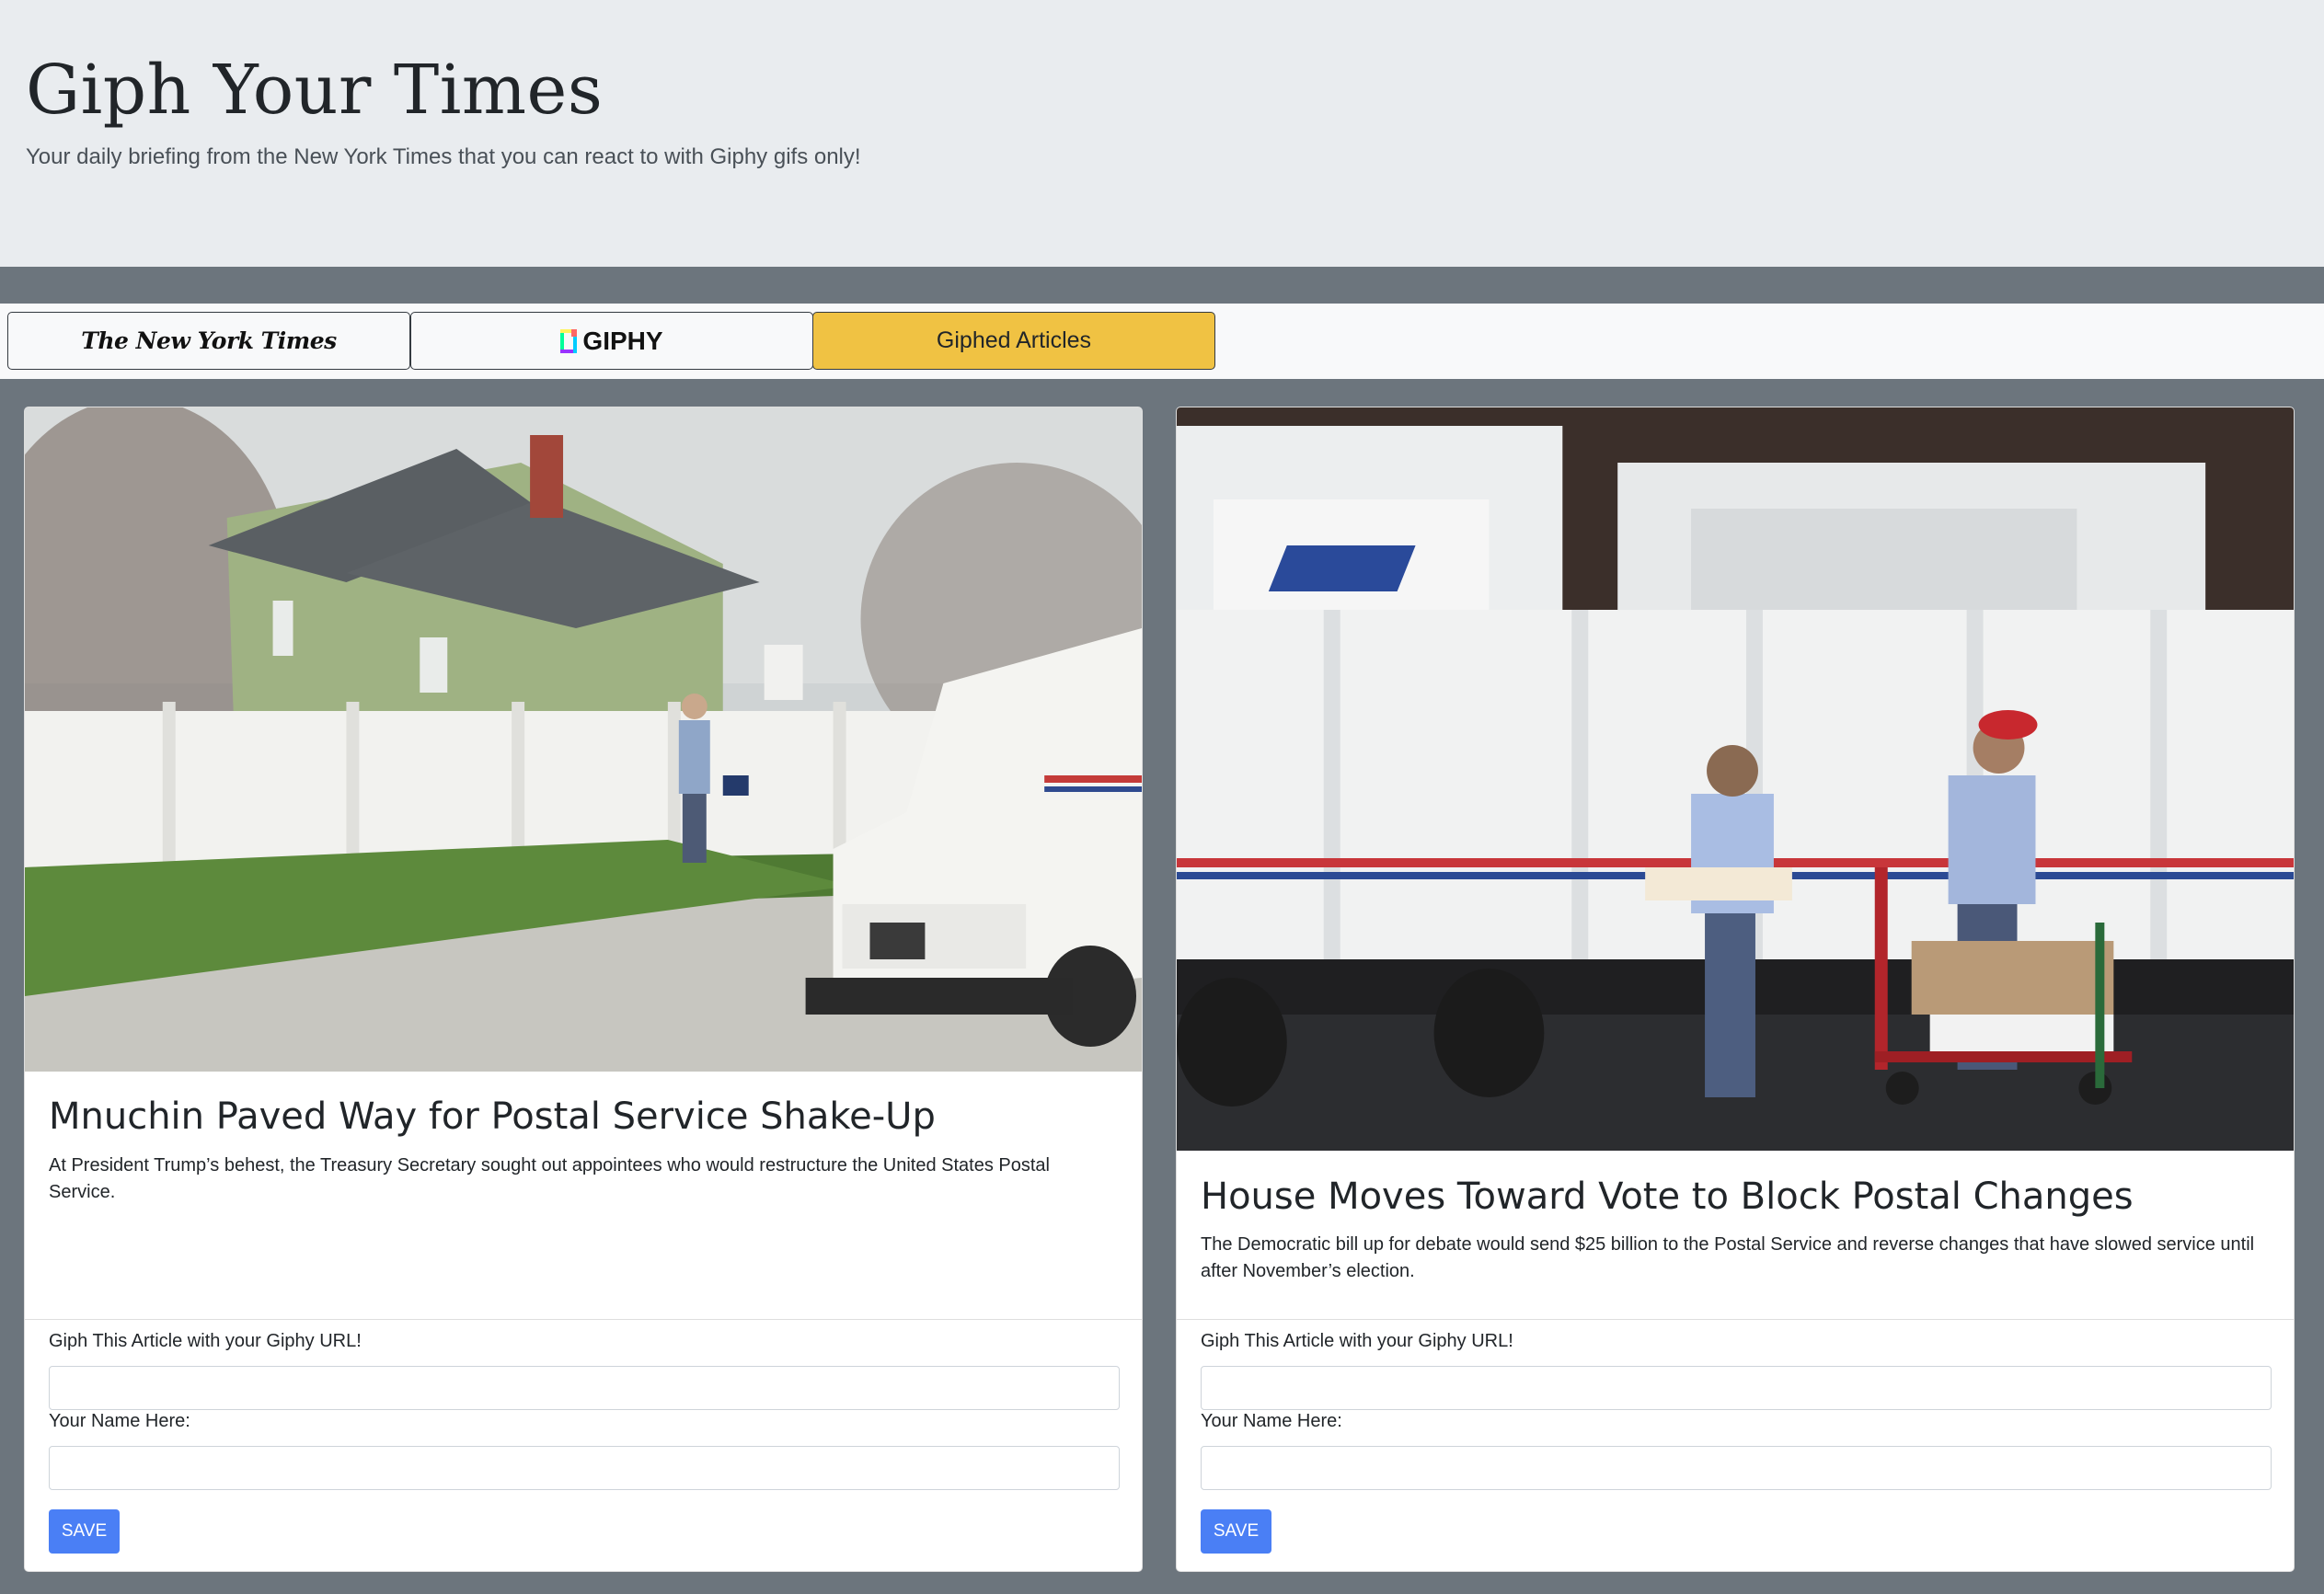  I want to click on giphy-button: GIPHY, so click(611, 341).